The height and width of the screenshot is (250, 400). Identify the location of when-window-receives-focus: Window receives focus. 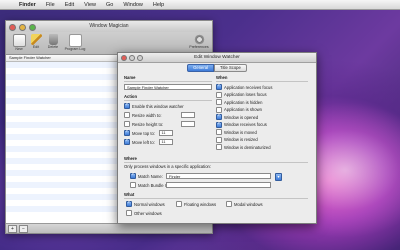
(241, 124).